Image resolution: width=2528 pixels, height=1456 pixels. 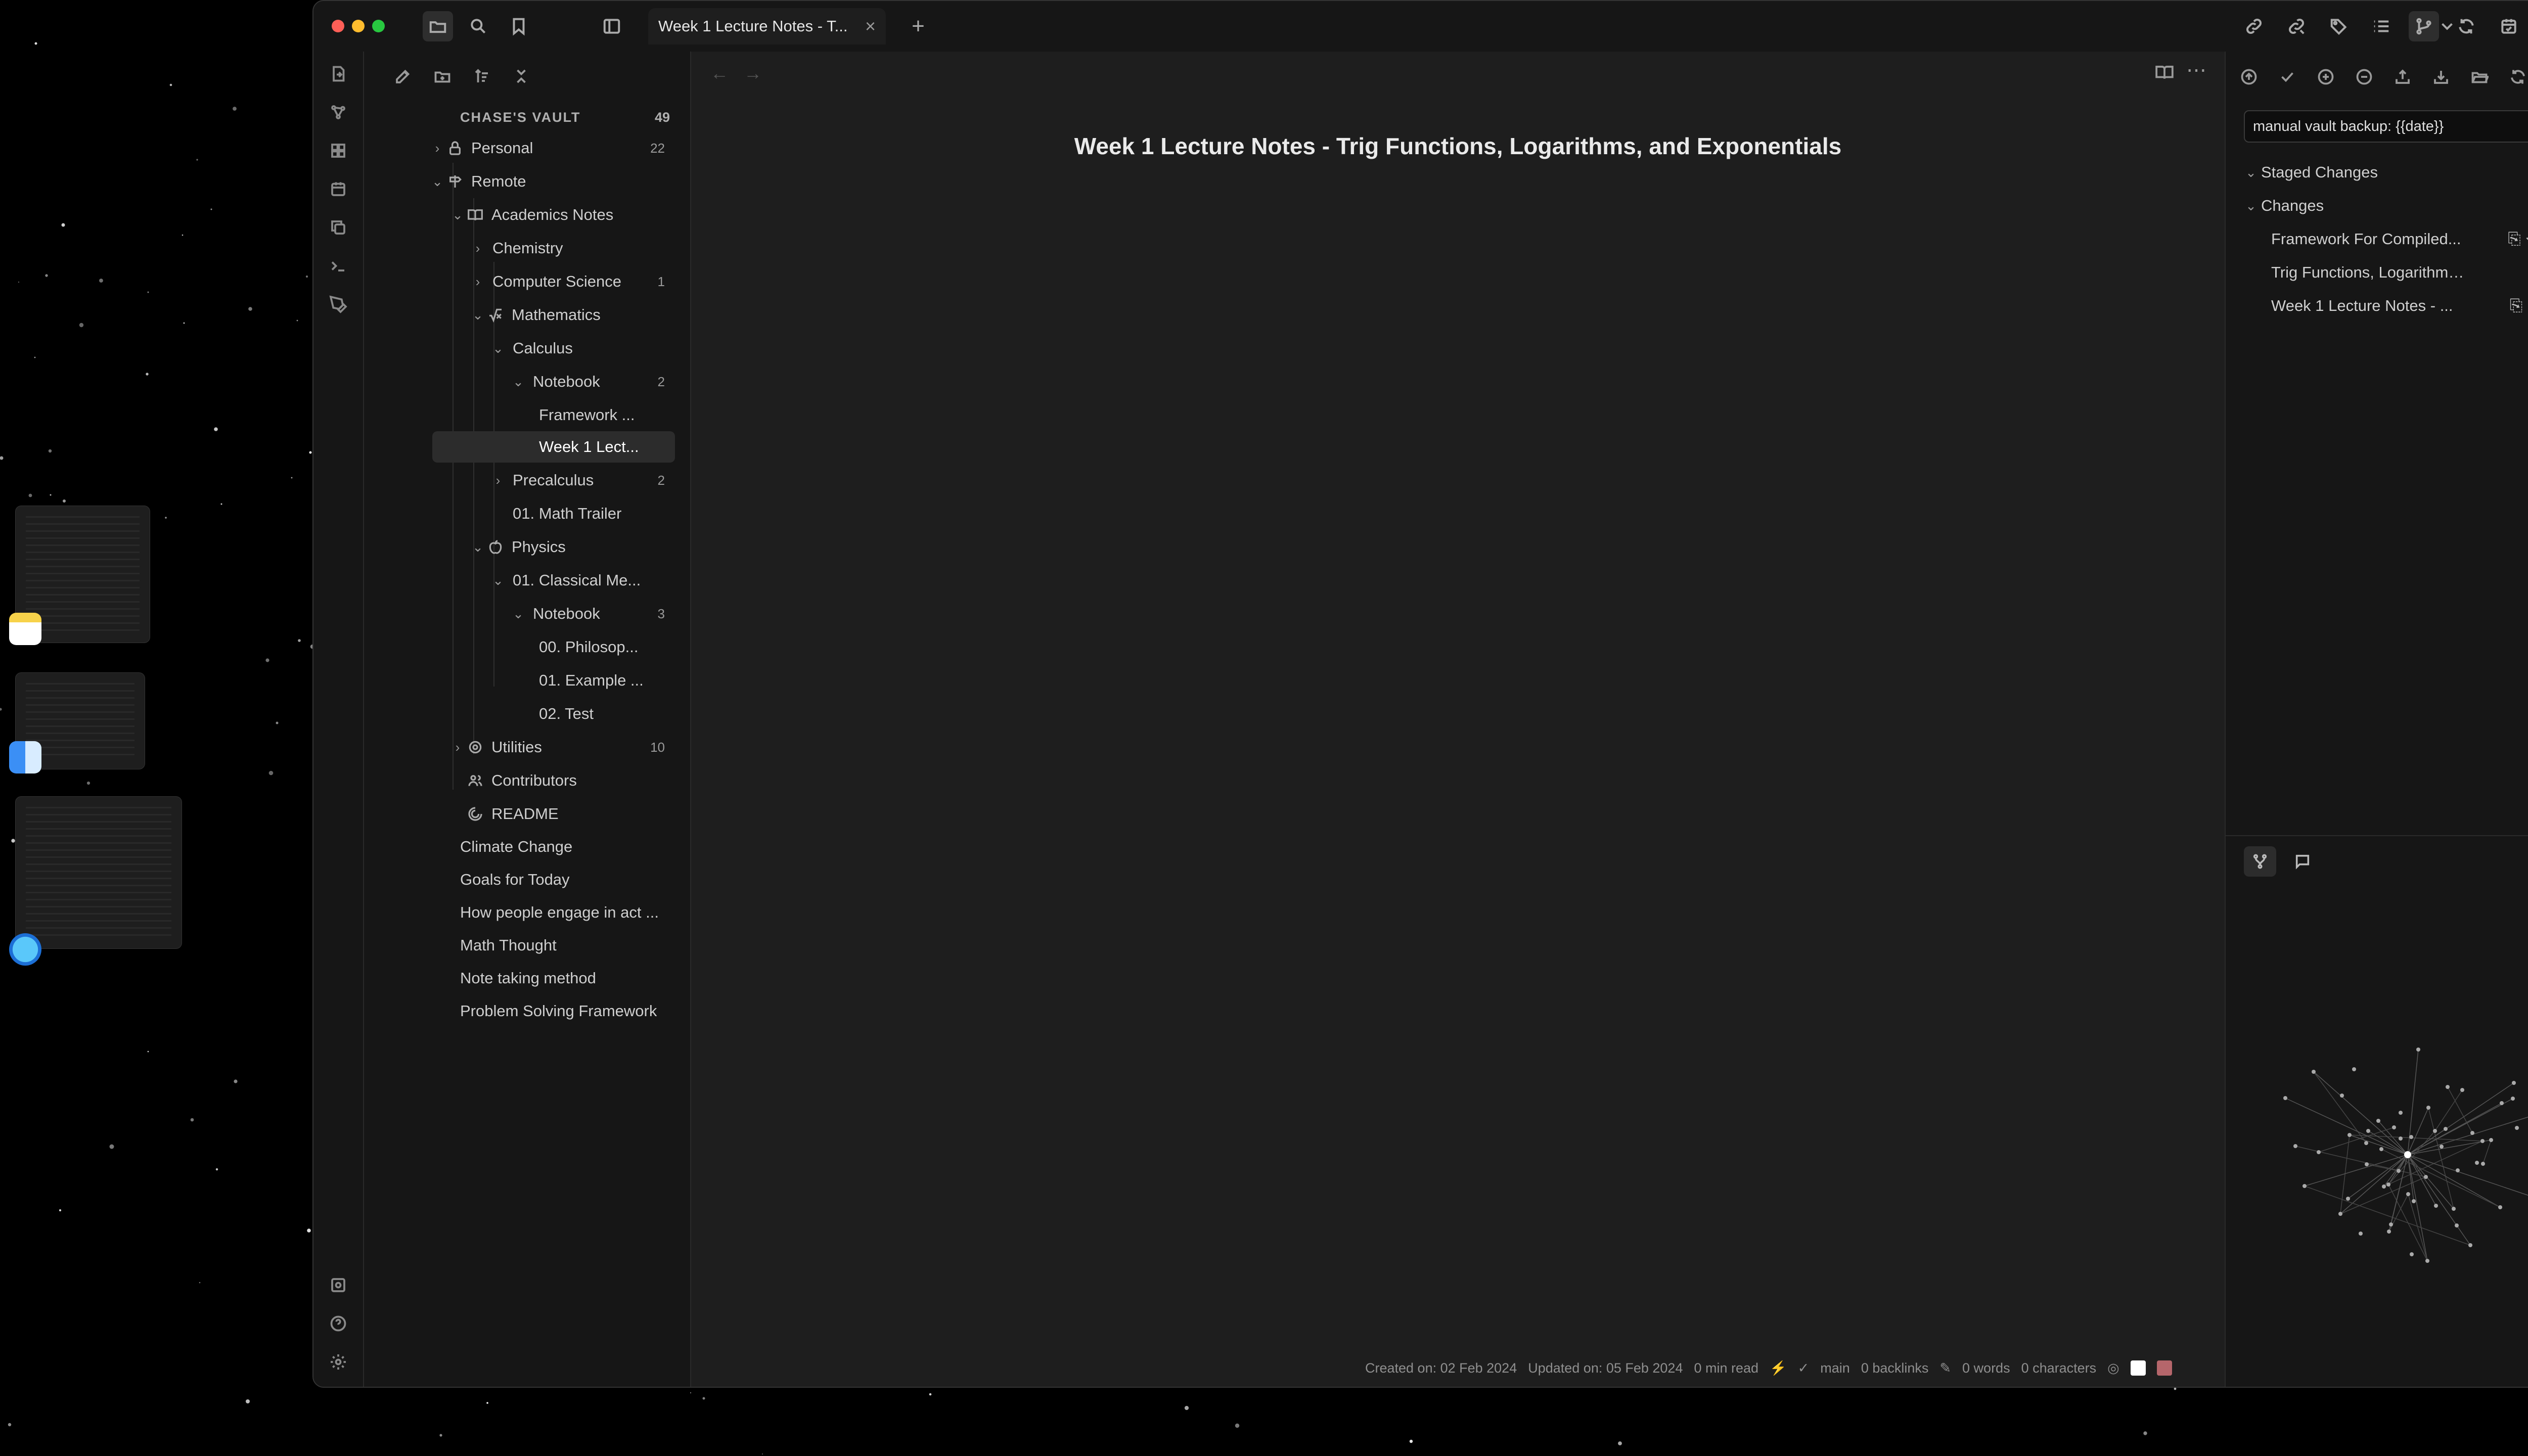 What do you see at coordinates (2303, 861) in the screenshot?
I see `comments-tab` at bounding box center [2303, 861].